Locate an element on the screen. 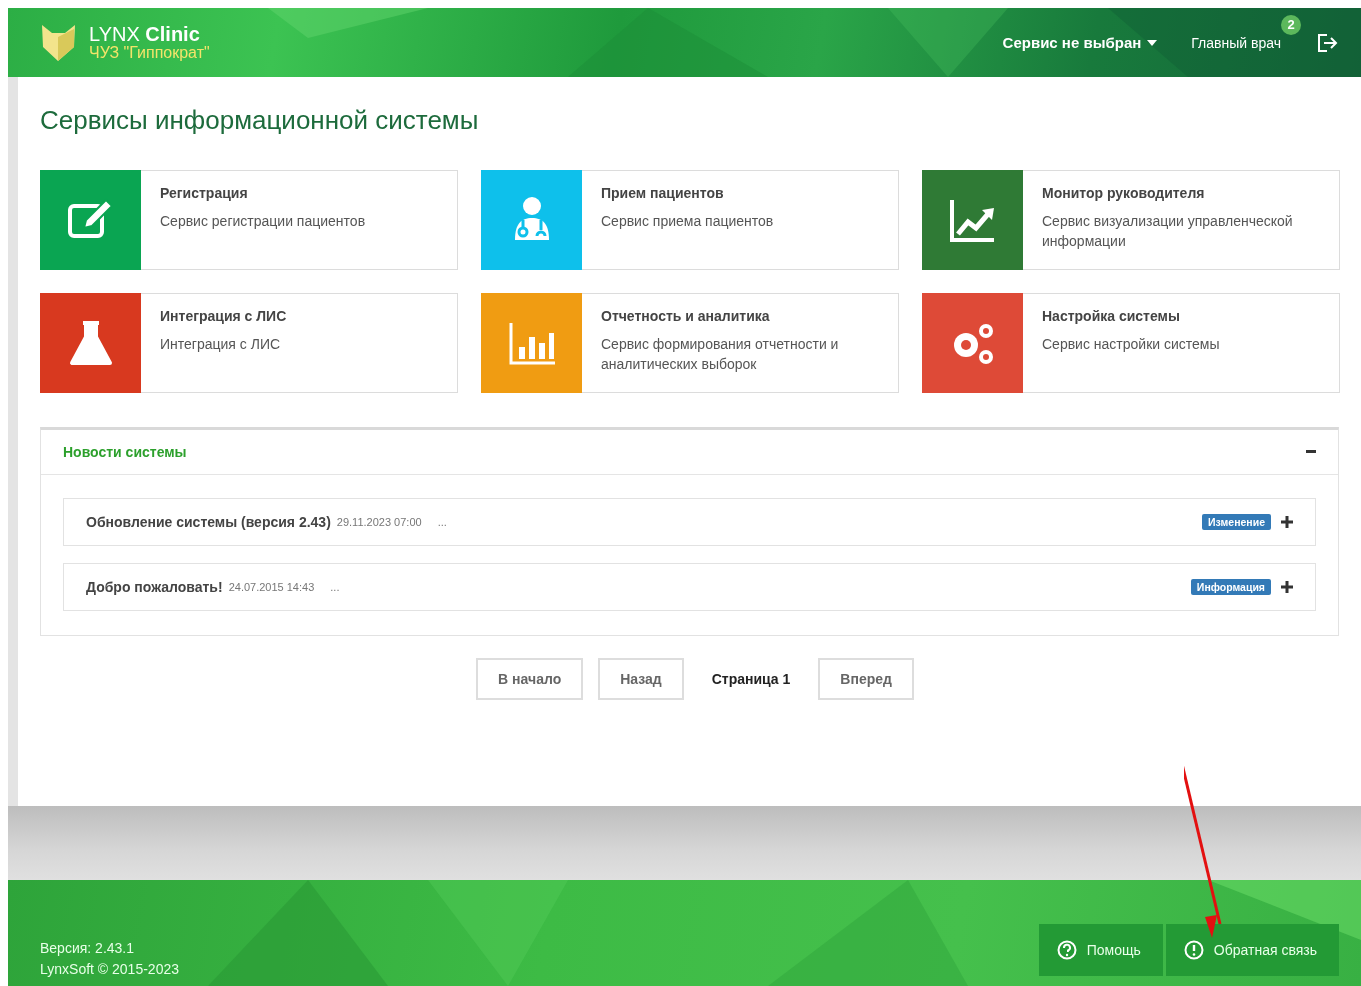 This screenshot has width=1361, height=986. help-icon is located at coordinates (1066, 950).